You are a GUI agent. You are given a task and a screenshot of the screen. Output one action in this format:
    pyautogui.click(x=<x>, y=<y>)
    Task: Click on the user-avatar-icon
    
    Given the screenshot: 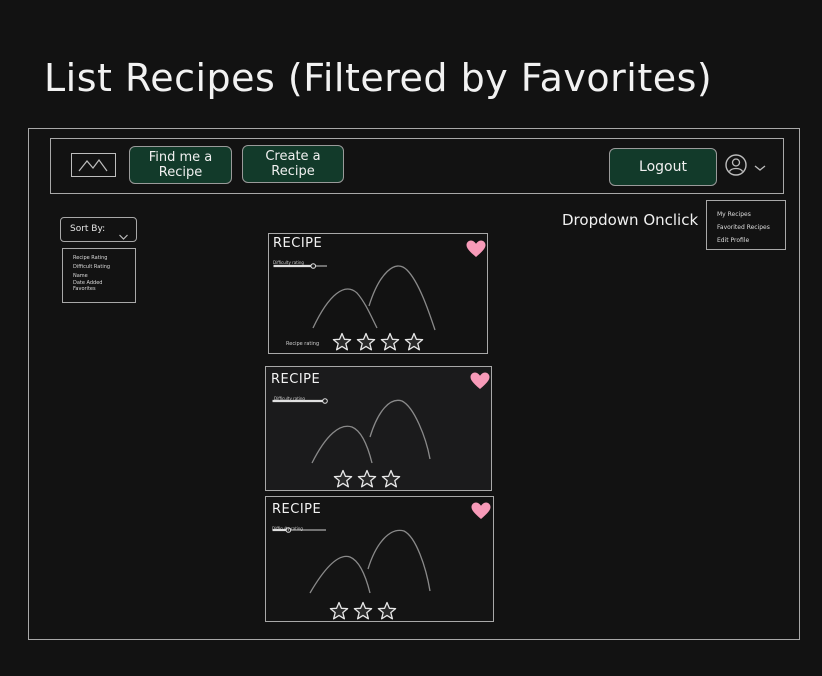 What is the action you would take?
    pyautogui.click(x=736, y=165)
    